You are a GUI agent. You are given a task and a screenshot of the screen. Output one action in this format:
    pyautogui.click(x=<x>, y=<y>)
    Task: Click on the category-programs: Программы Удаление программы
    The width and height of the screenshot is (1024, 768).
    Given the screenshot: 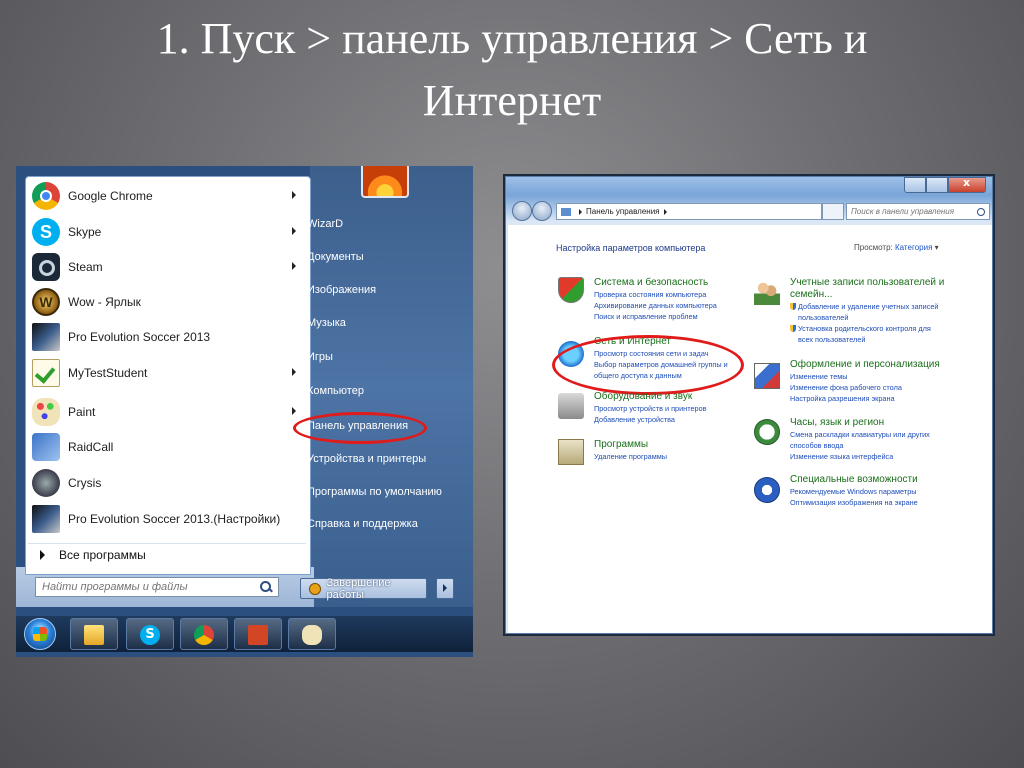 What is the action you would take?
    pyautogui.click(x=630, y=450)
    